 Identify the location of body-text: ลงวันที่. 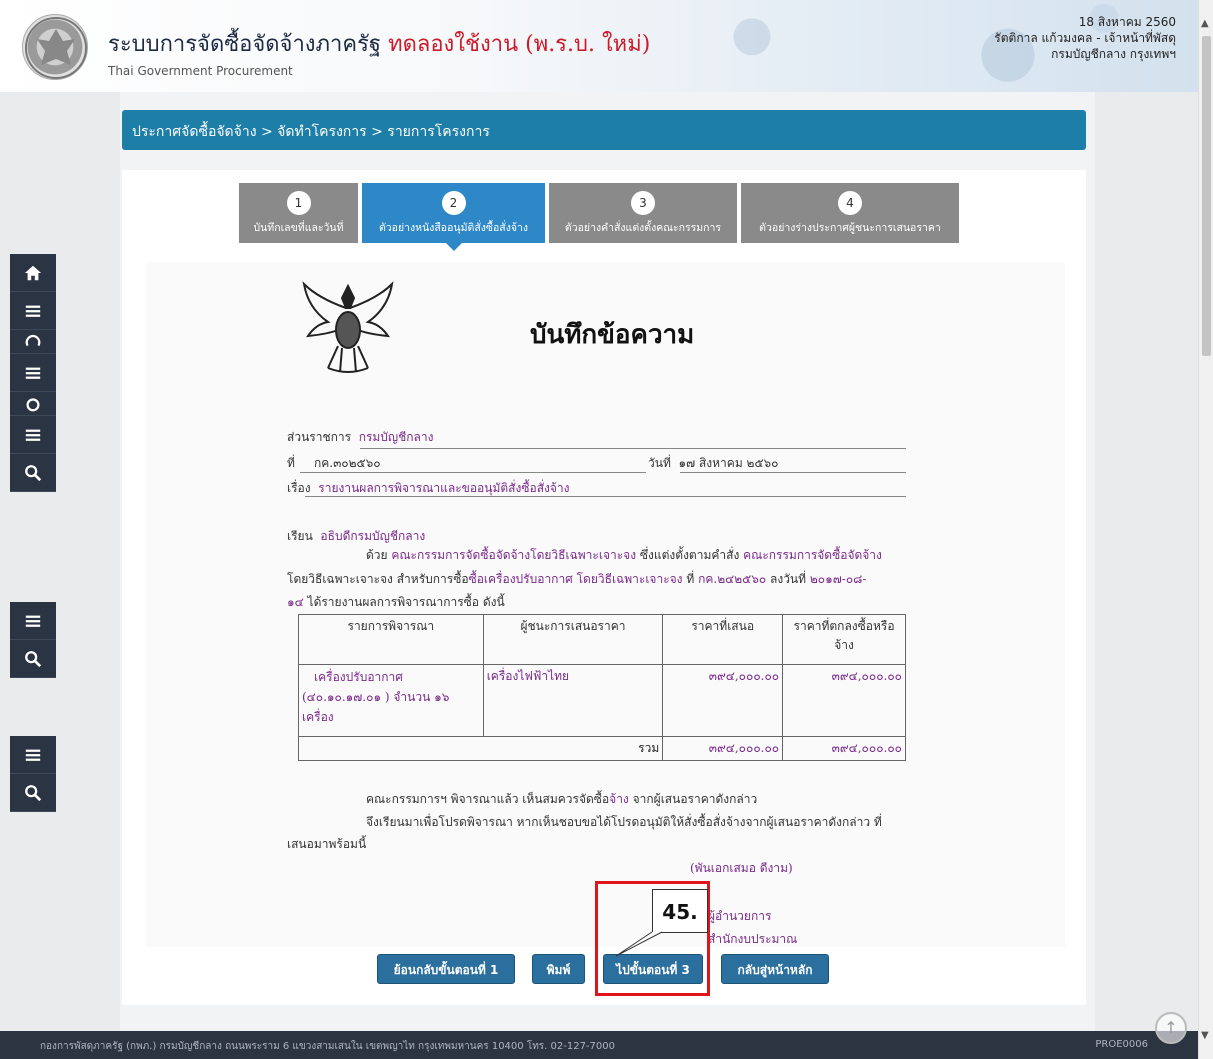
(788, 579).